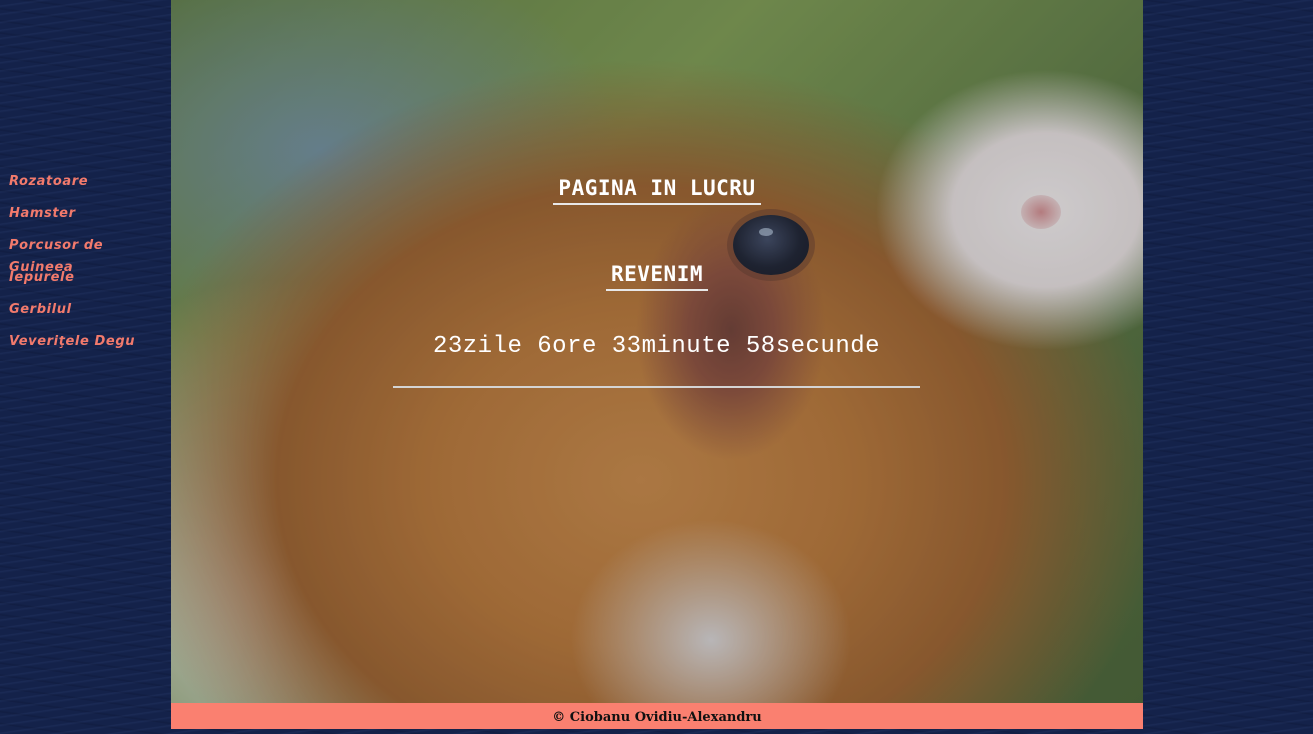  What do you see at coordinates (72, 341) in the screenshot?
I see `nav-link-veveritele-degu: Veveriţele Degu` at bounding box center [72, 341].